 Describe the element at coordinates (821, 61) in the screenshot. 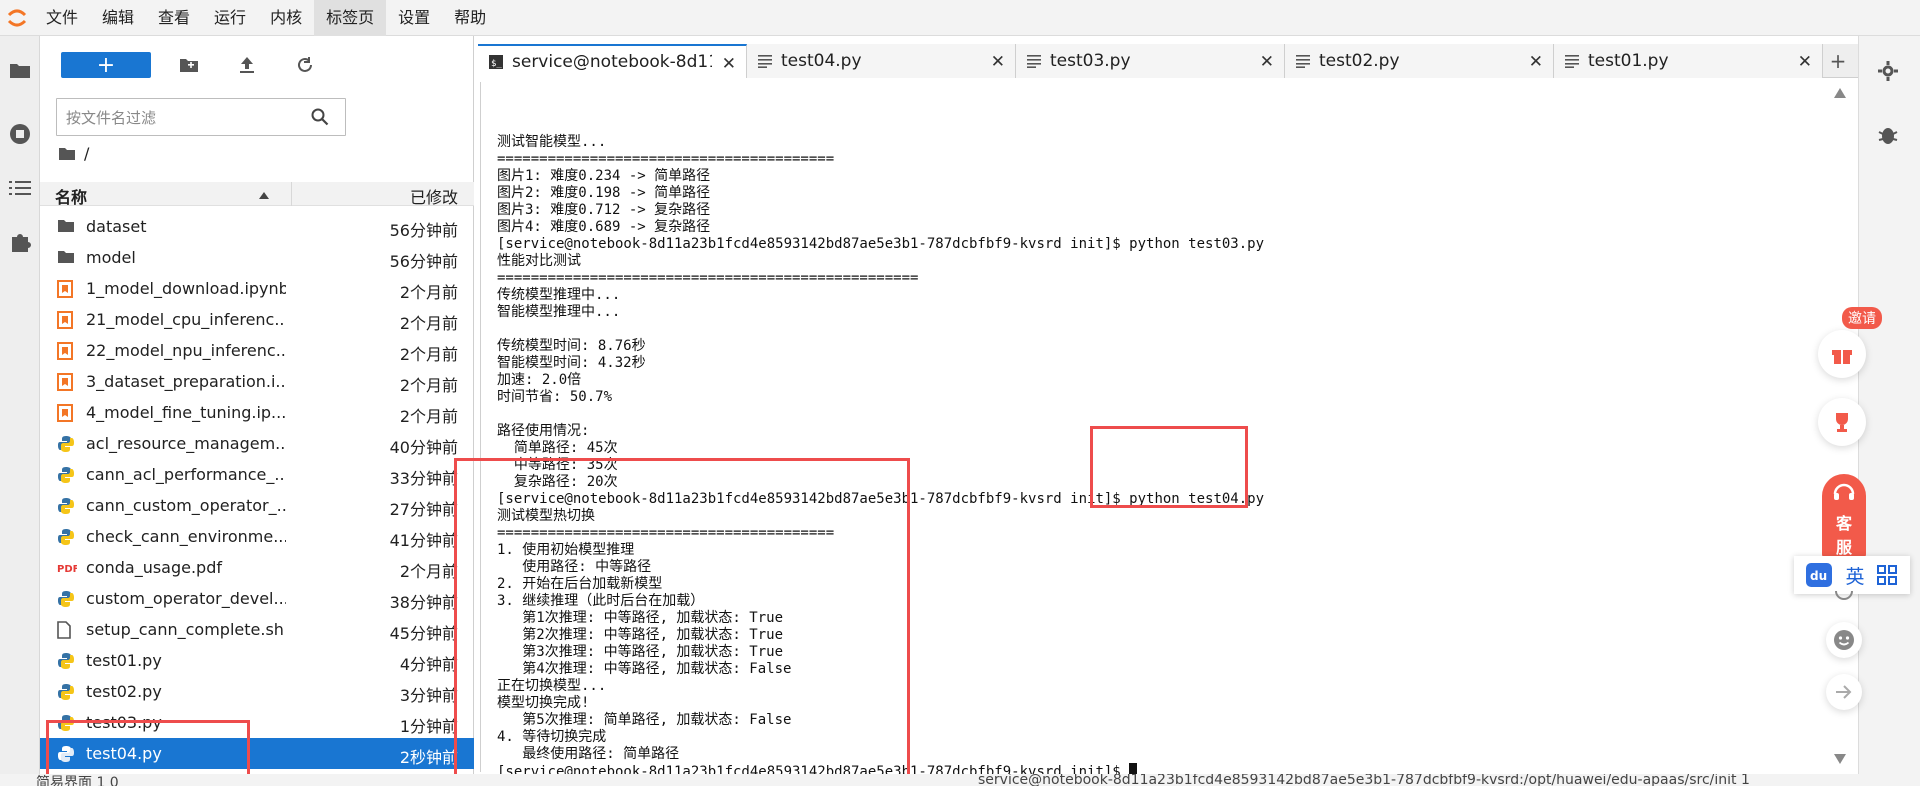

I see `tab-label: test04.py` at that location.